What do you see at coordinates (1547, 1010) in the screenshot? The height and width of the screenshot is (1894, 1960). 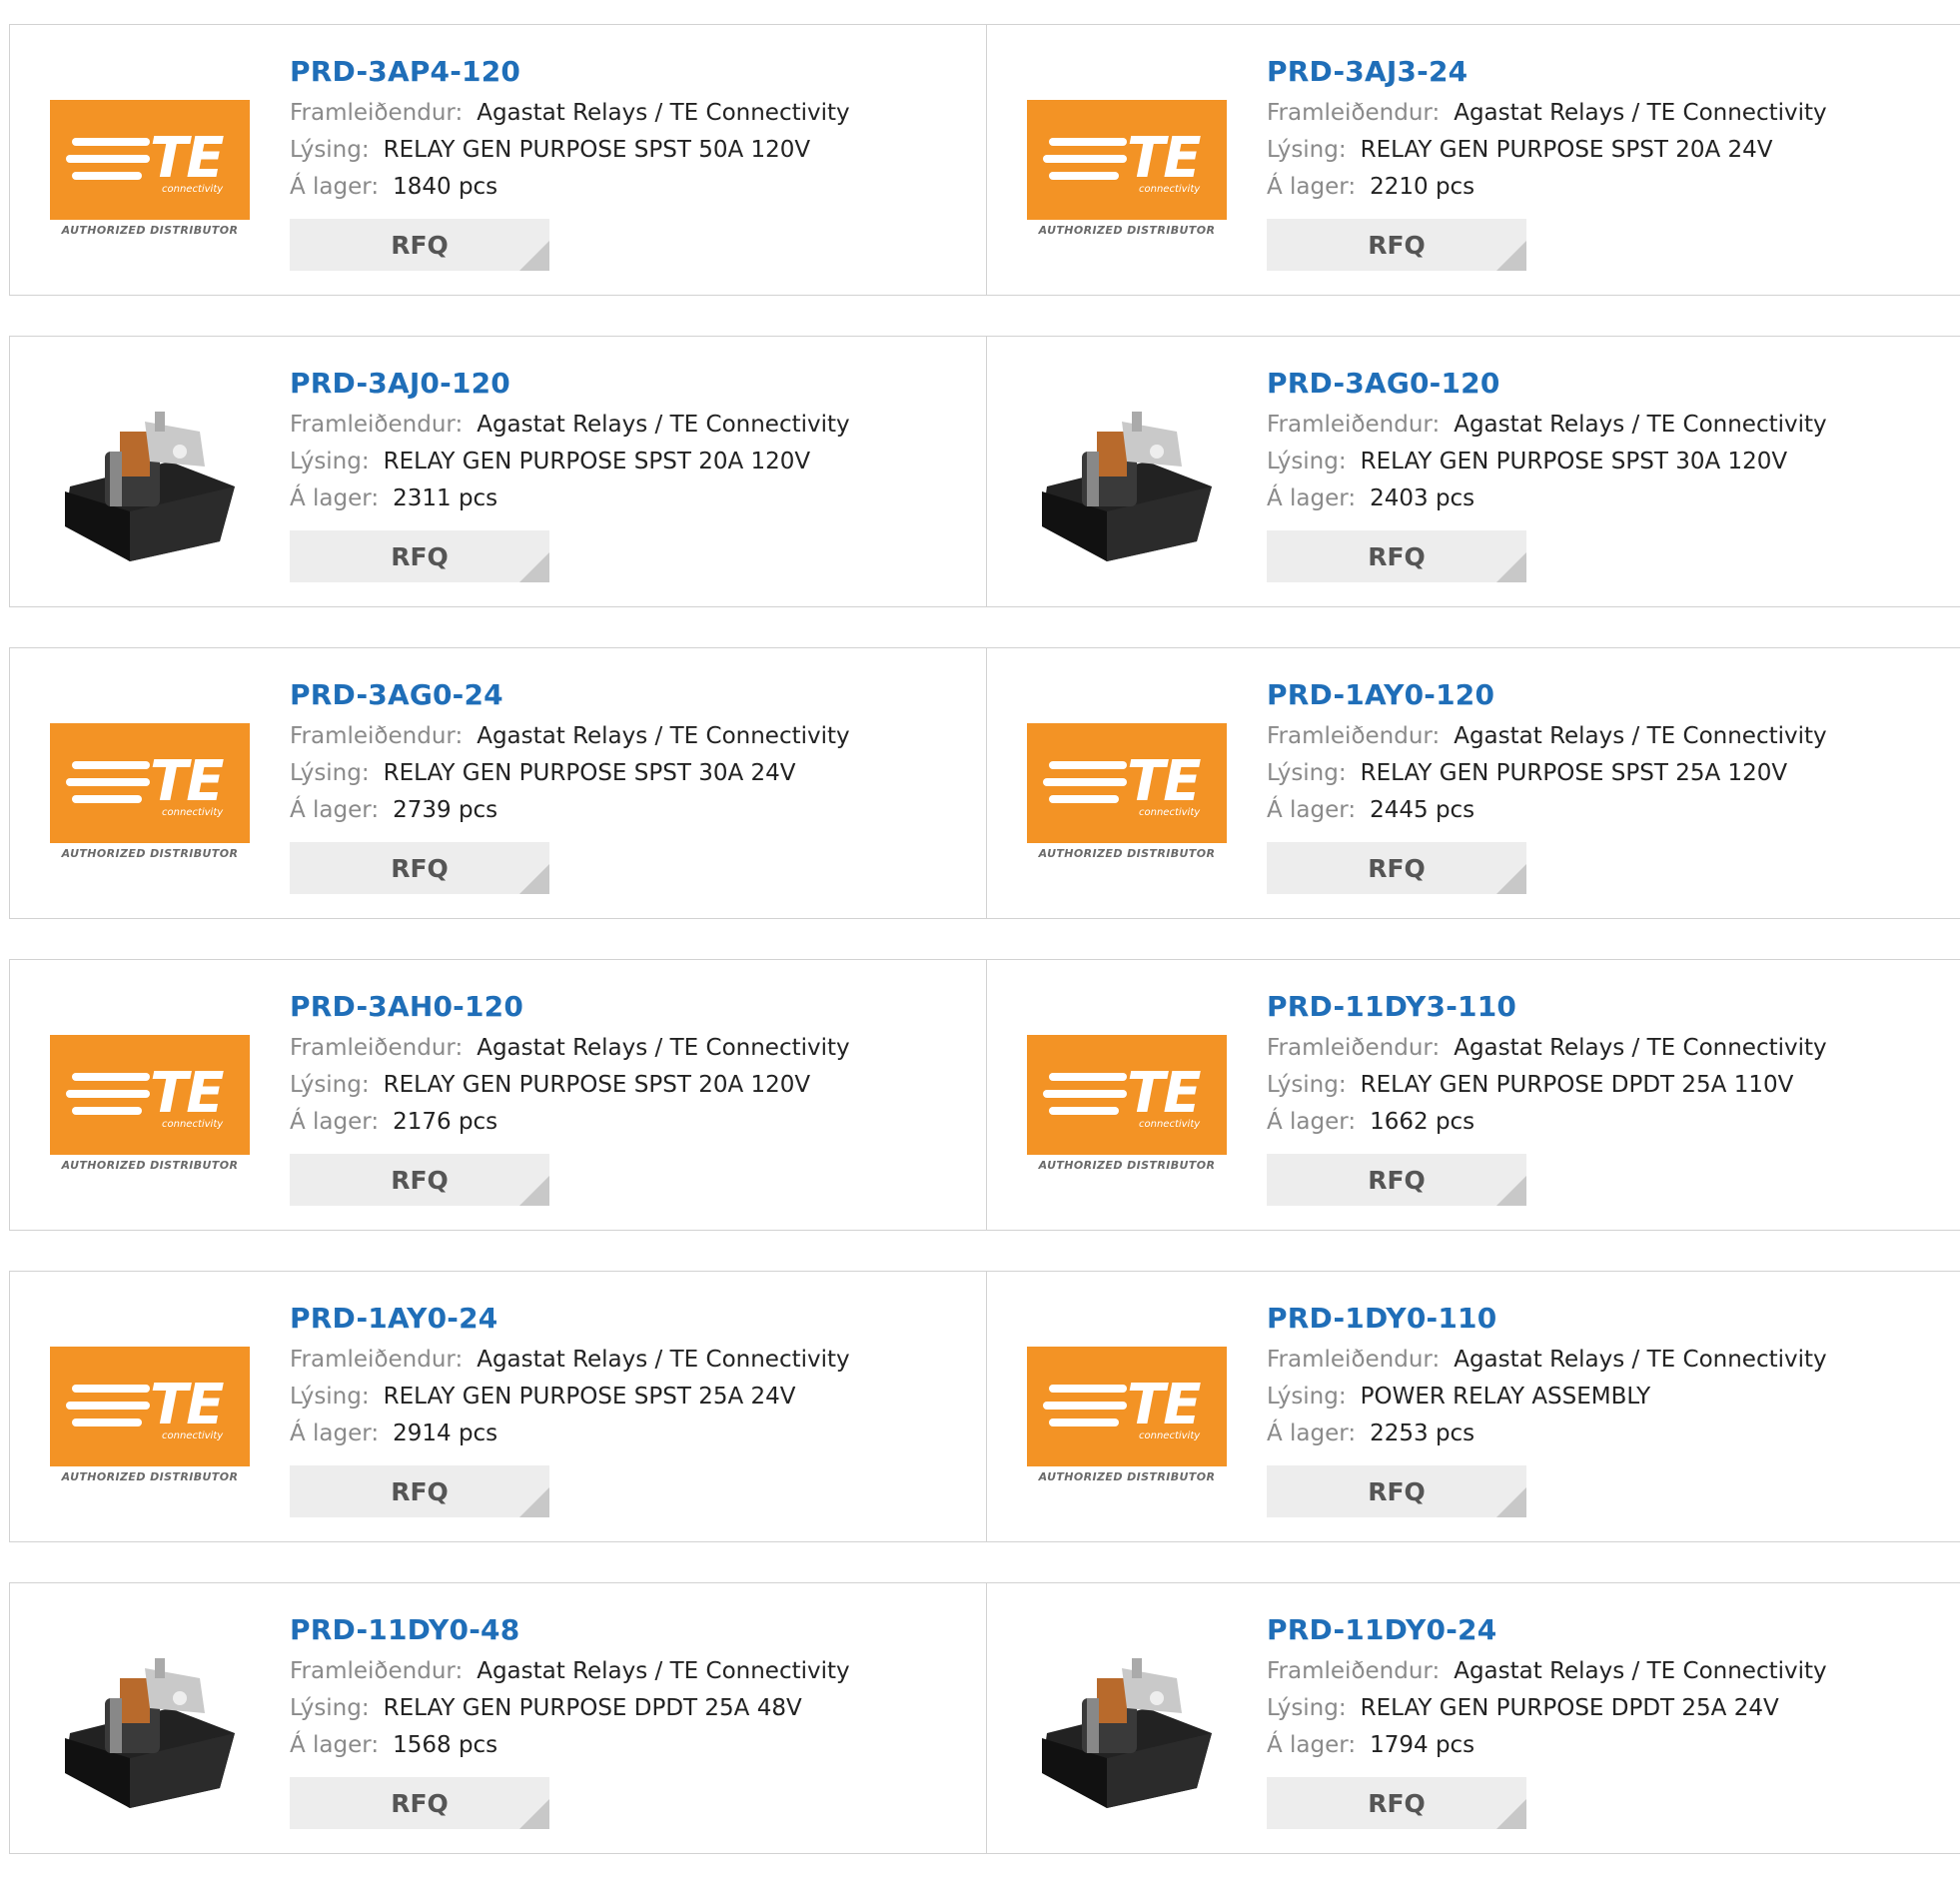 I see `part-number-link: PRD-11DY3-110` at bounding box center [1547, 1010].